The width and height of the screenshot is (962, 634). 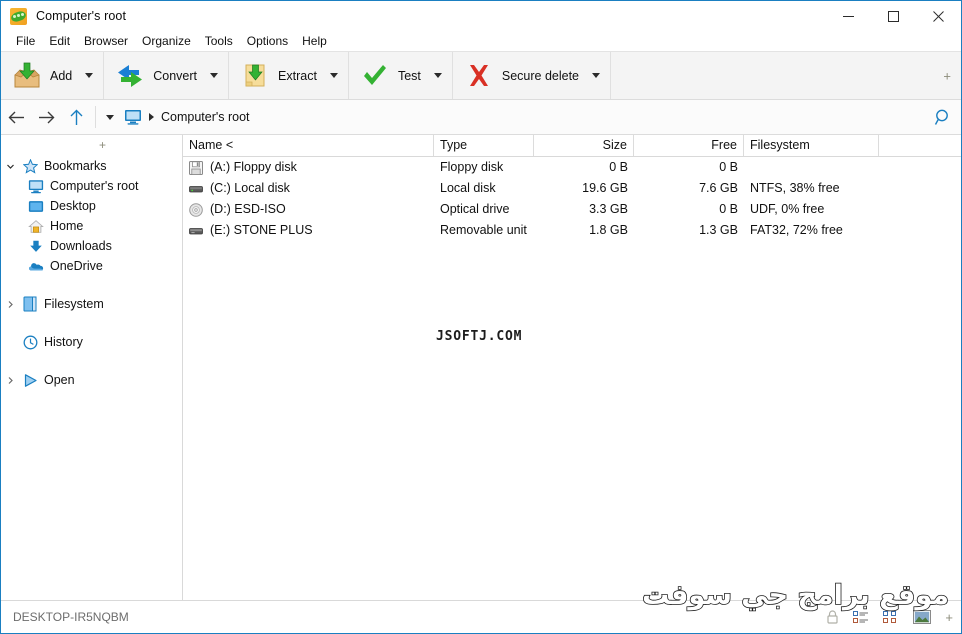 What do you see at coordinates (42, 76) in the screenshot?
I see `add-button: Add` at bounding box center [42, 76].